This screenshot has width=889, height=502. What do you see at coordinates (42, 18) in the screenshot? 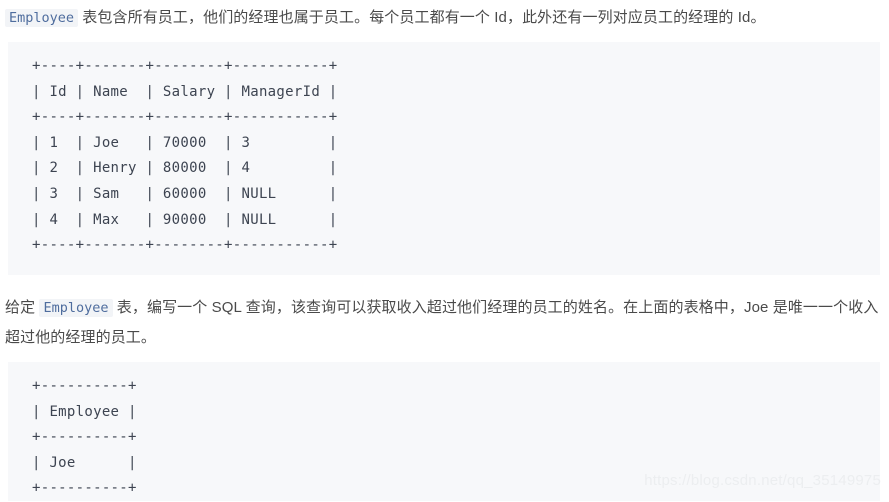
I see `inline-code-employee: Employee` at bounding box center [42, 18].